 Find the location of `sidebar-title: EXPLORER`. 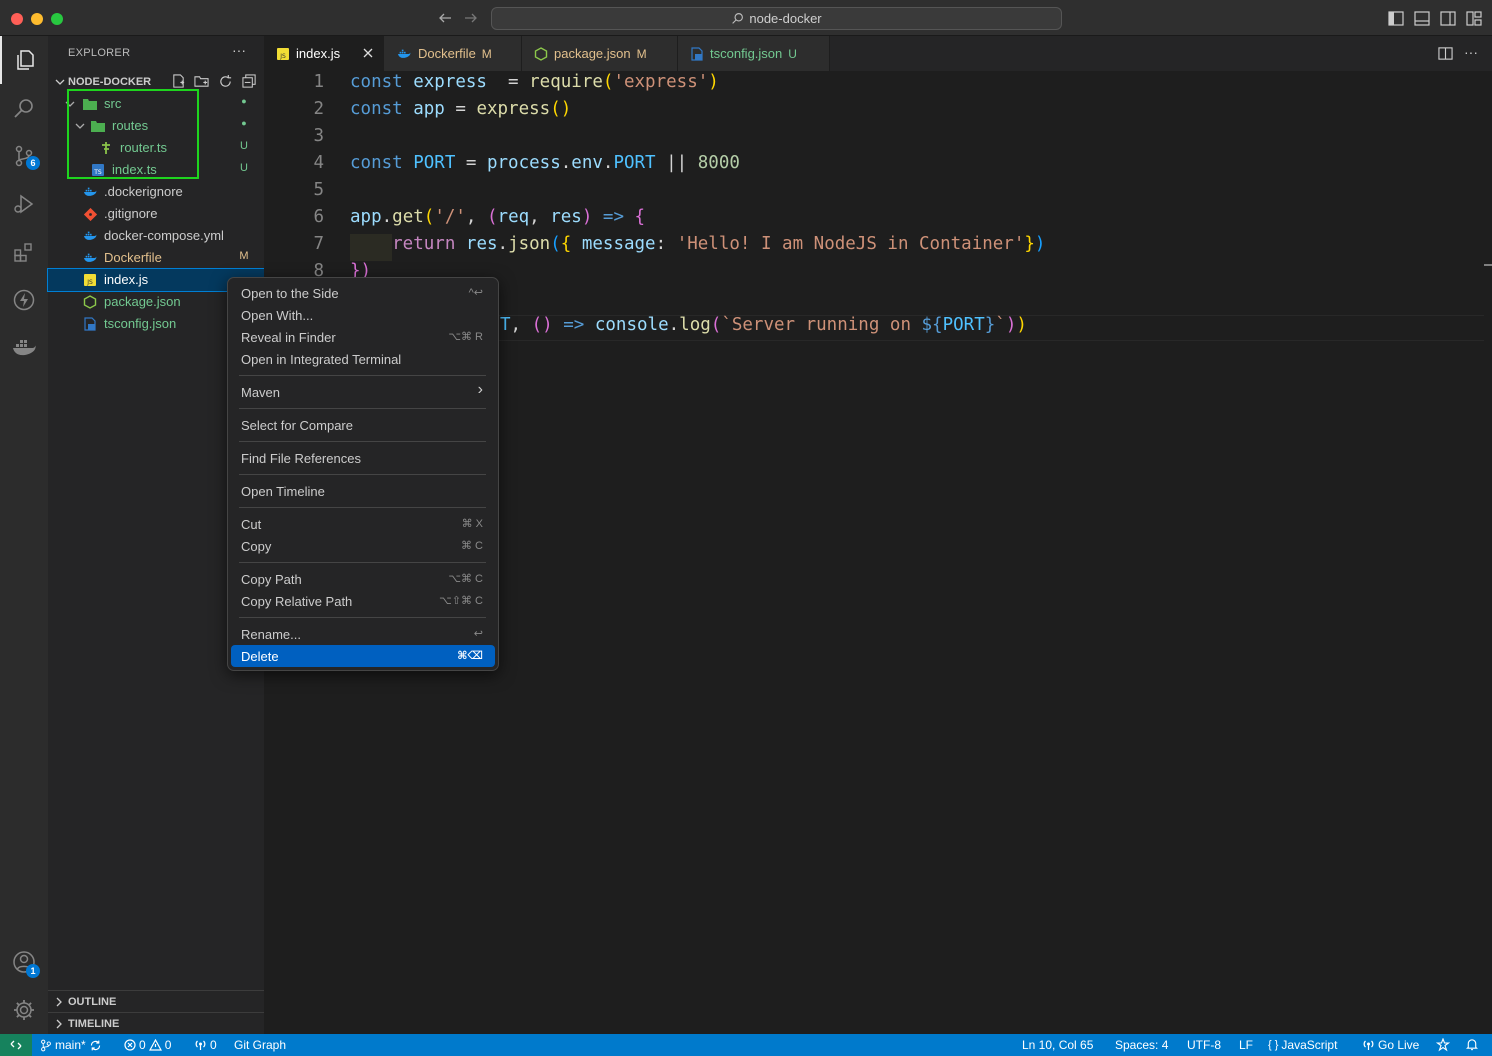

sidebar-title: EXPLORER is located at coordinates (99, 53).